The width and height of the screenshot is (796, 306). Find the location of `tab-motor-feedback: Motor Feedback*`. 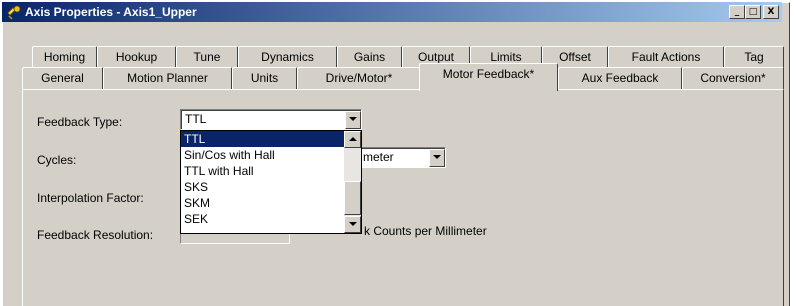

tab-motor-feedback: Motor Feedback* is located at coordinates (488, 77).